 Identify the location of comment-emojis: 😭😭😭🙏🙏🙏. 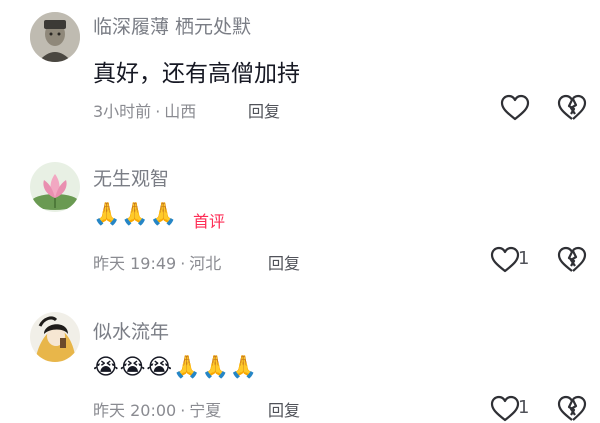
(176, 367).